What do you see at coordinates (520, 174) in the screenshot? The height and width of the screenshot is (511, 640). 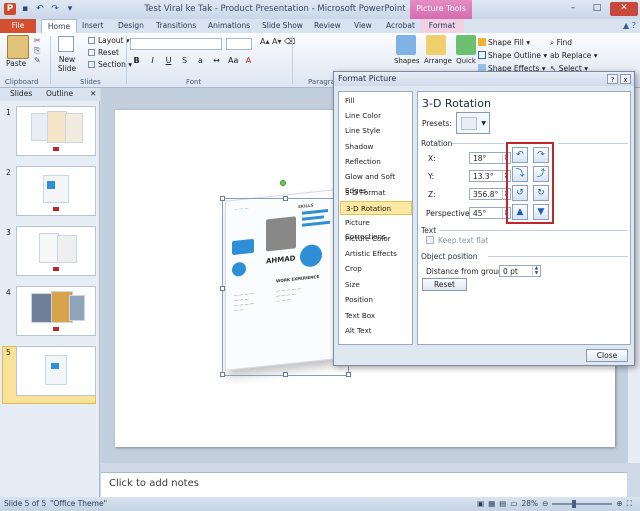 I see `y-rotate-down-icon: ⤵` at bounding box center [520, 174].